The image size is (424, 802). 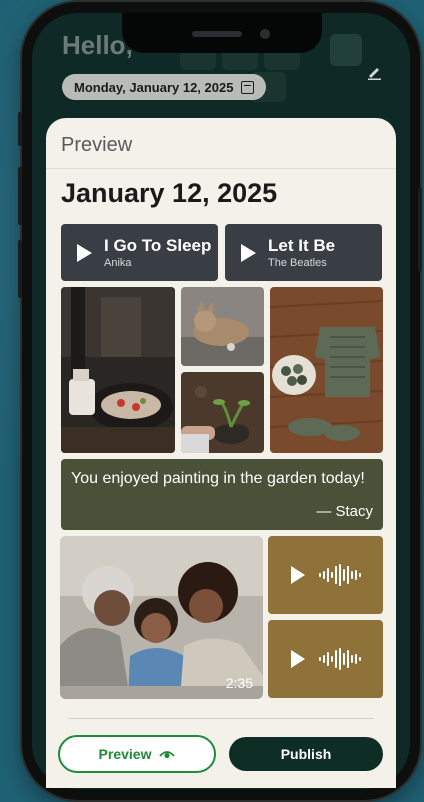 I want to click on edit-icon, so click(x=374, y=72).